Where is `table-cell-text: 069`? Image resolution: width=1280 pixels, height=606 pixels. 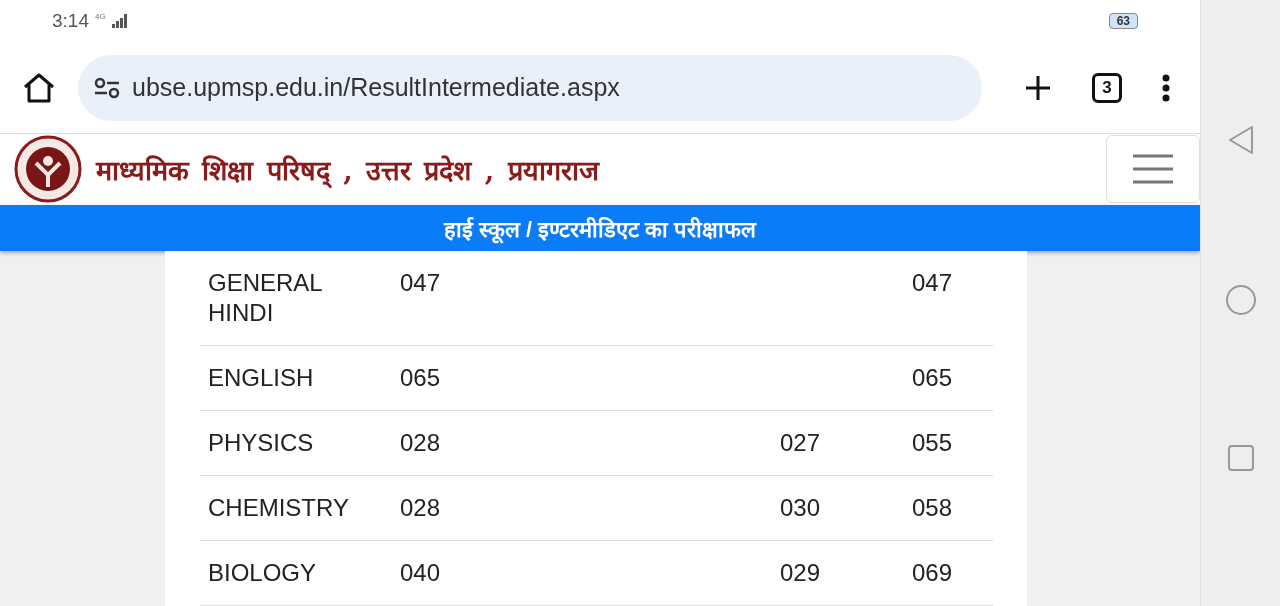 table-cell-text: 069 is located at coordinates (933, 573).